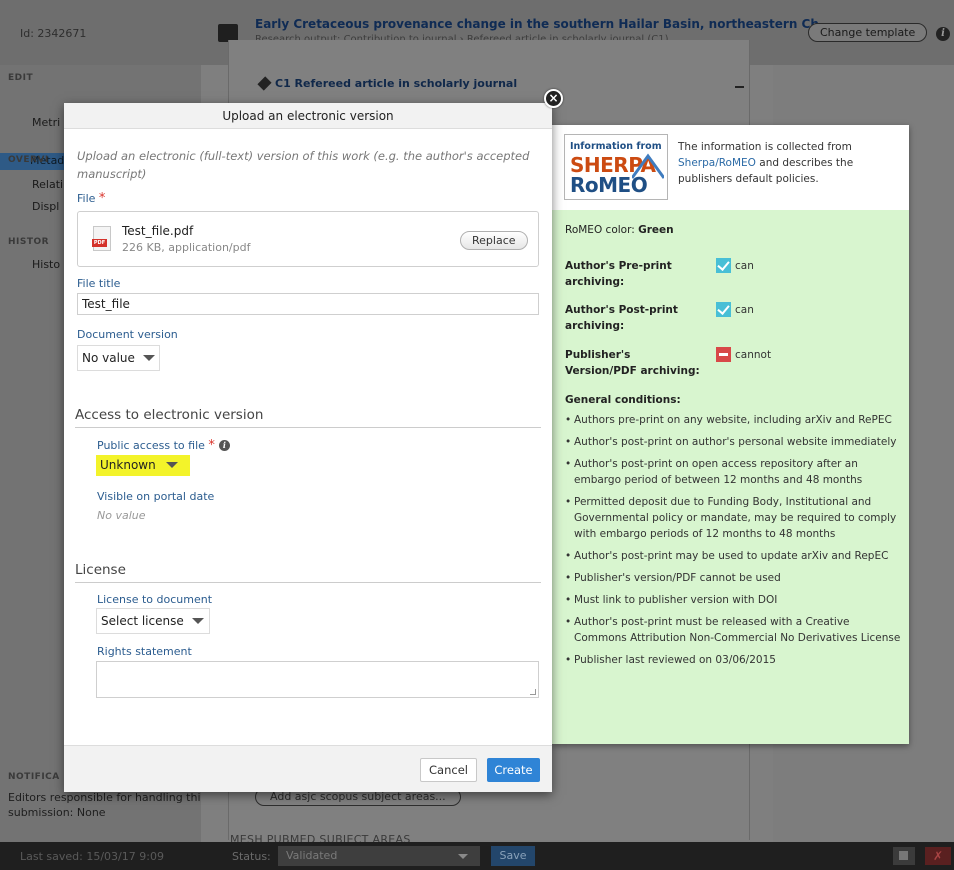  I want to click on logo-line1: Information from, so click(616, 146).